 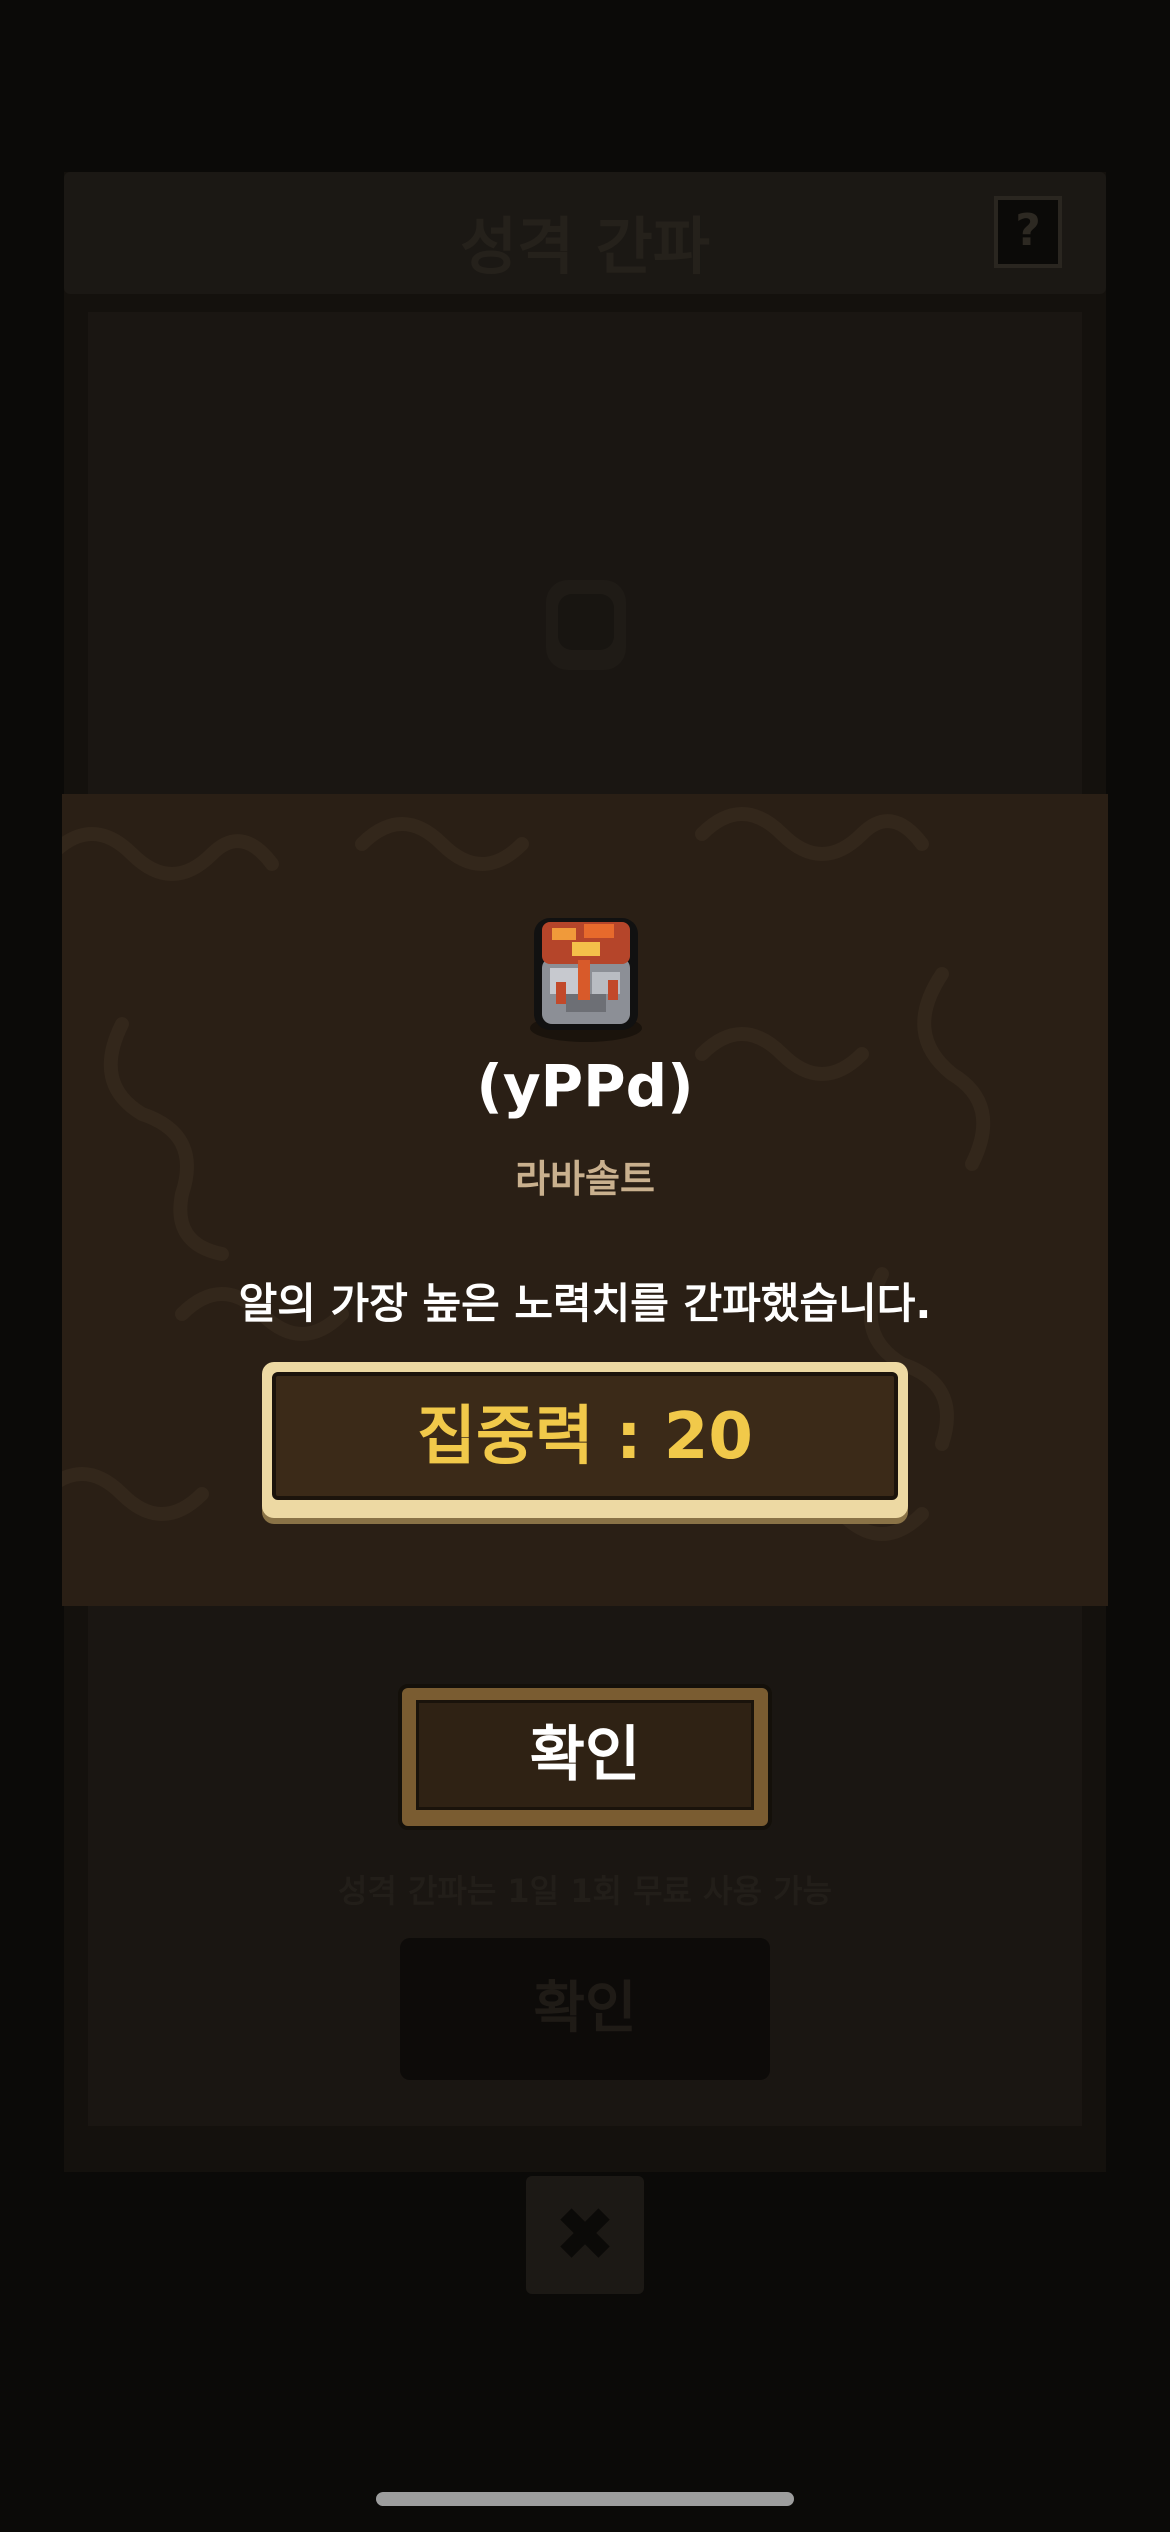 I want to click on confirm-button-label: 확인, so click(x=585, y=1755).